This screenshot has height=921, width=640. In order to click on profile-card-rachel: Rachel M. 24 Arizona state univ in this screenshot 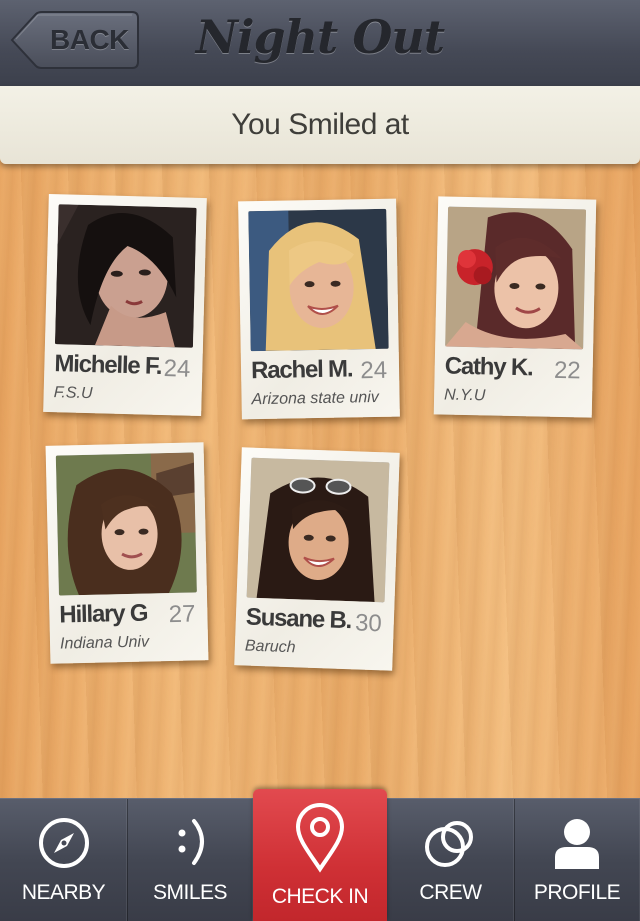, I will do `click(319, 309)`.